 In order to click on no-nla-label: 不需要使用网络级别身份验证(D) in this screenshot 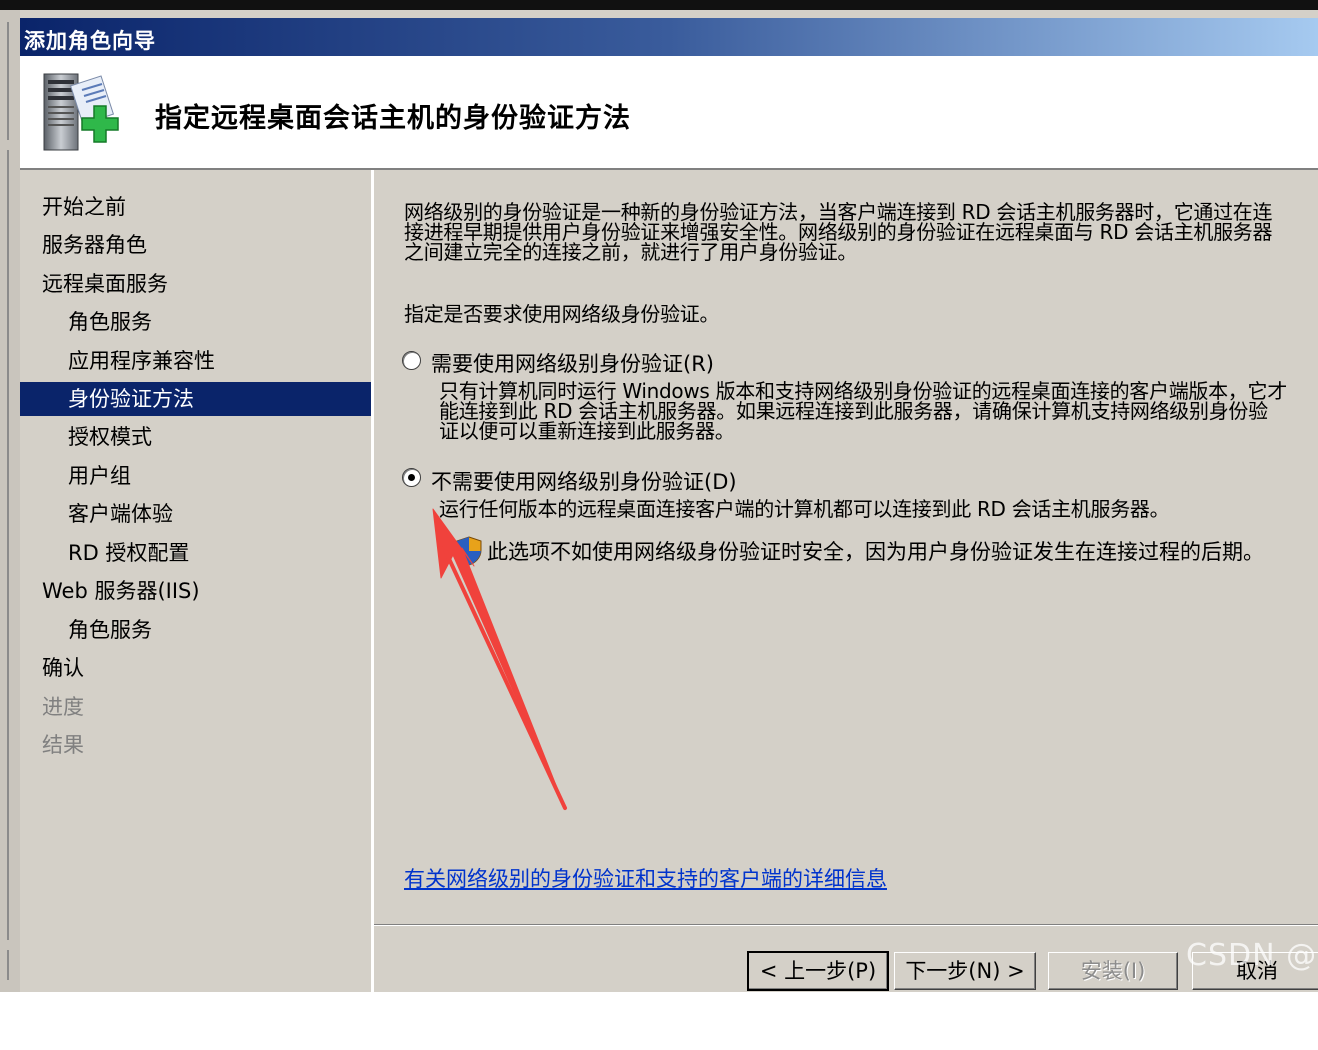, I will do `click(584, 481)`.